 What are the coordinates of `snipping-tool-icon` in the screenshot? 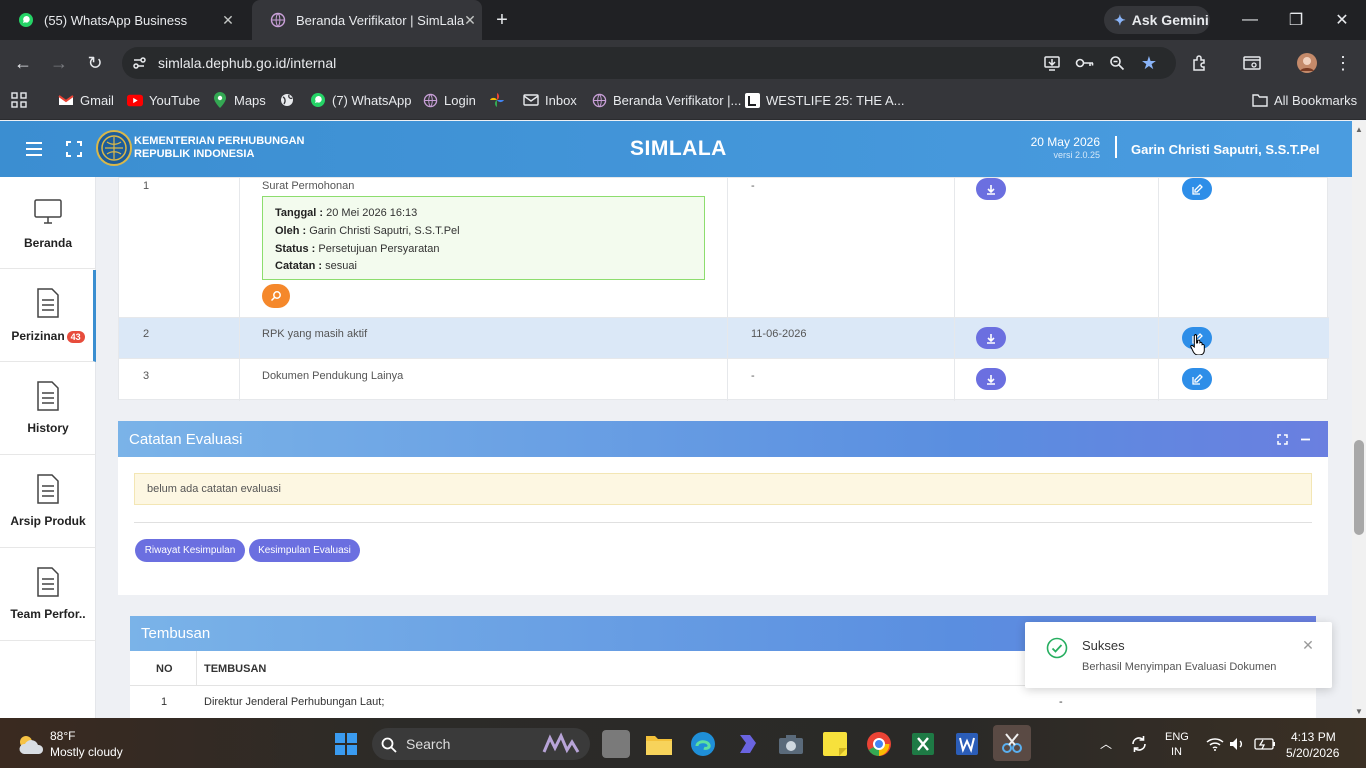 It's located at (1012, 743).